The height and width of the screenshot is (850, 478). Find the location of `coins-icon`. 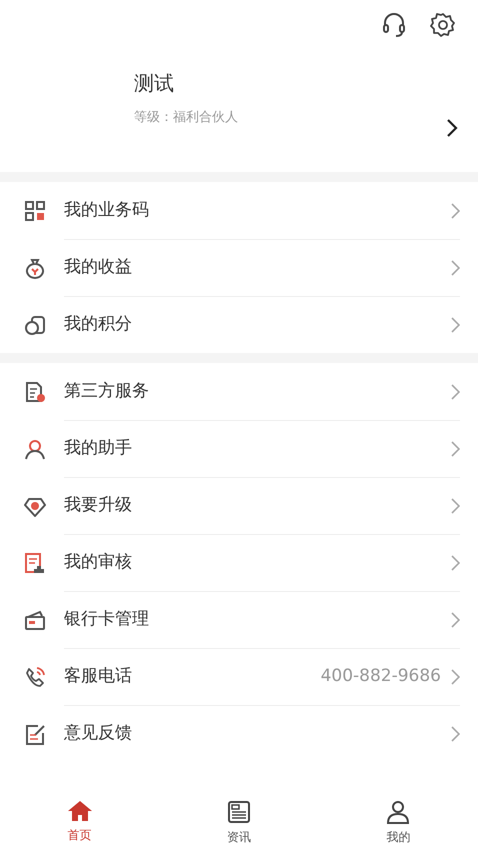

coins-icon is located at coordinates (35, 325).